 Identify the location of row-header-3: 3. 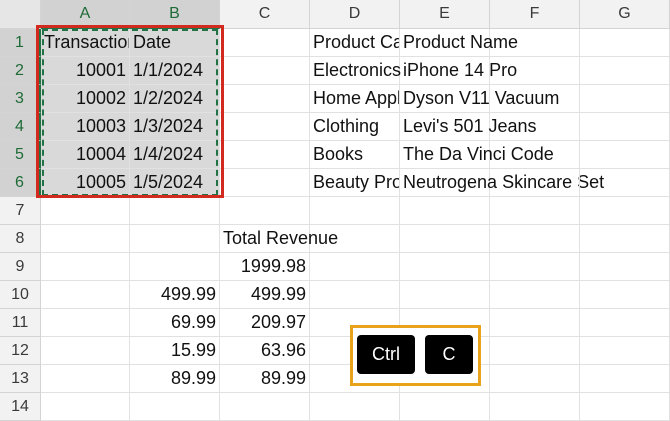
(20, 99).